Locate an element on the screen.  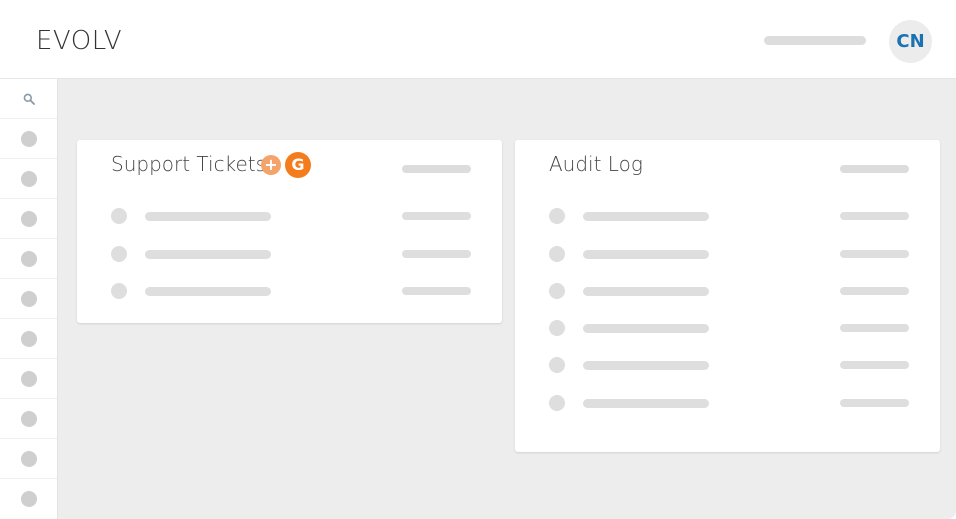
user-avatar: CN is located at coordinates (910, 41).